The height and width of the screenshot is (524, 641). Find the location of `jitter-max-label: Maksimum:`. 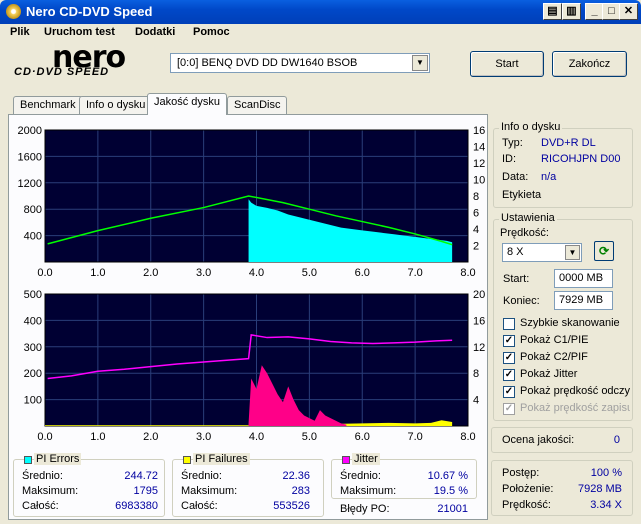

jitter-max-label: Maksimum: is located at coordinates (368, 491).